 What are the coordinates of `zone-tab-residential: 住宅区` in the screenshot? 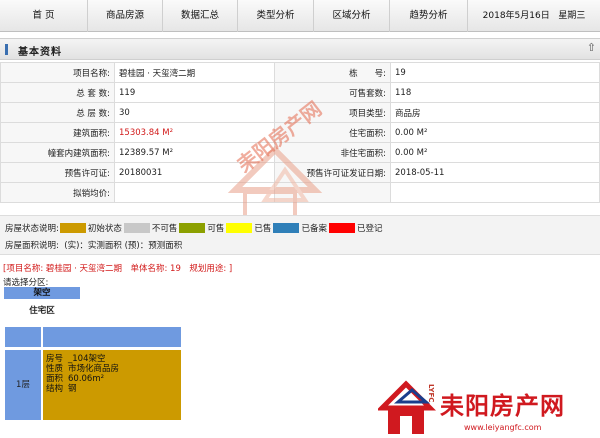 It's located at (42, 311).